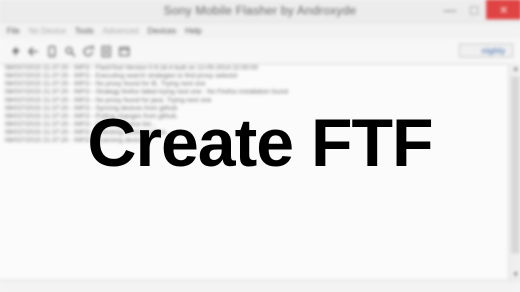 This screenshot has height=292, width=520. What do you see at coordinates (120, 30) in the screenshot?
I see `menu-advanced: Advanced` at bounding box center [120, 30].